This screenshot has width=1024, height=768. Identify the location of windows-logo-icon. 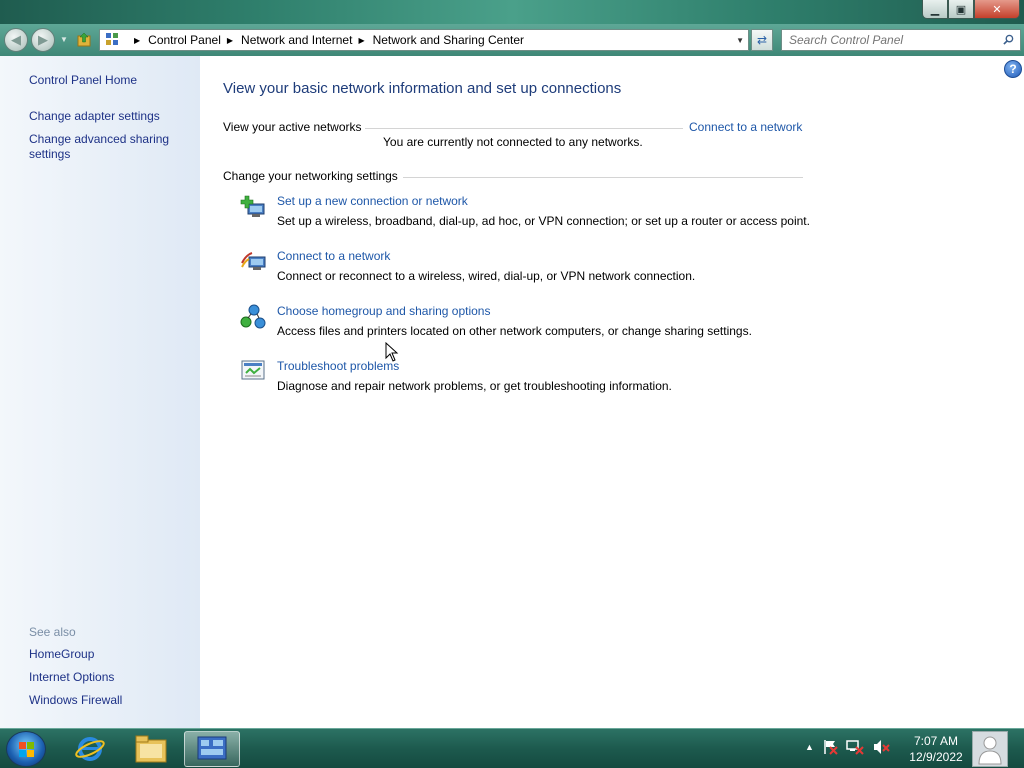
(26, 749).